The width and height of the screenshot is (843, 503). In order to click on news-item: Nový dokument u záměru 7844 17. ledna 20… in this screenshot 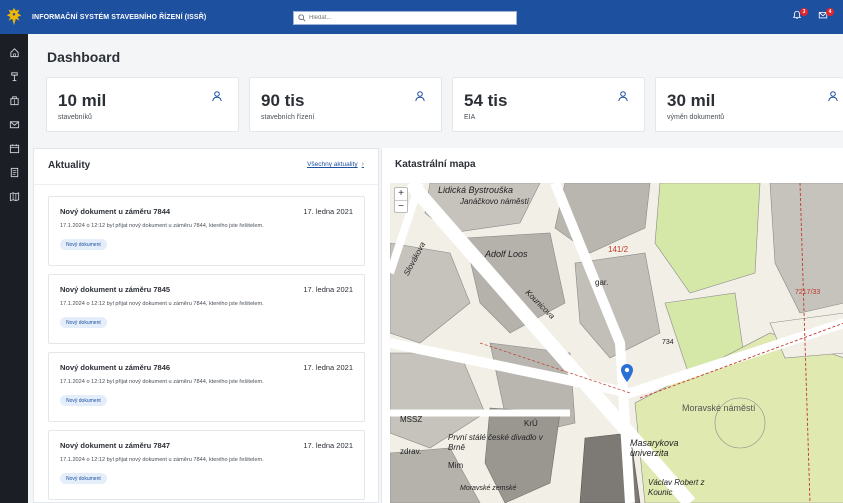, I will do `click(206, 231)`.